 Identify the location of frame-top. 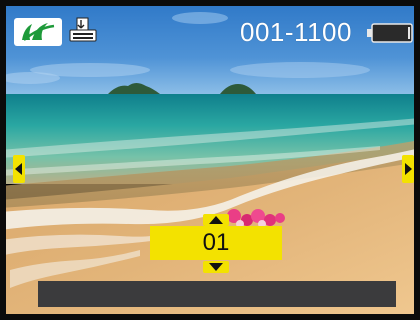
(210, 3).